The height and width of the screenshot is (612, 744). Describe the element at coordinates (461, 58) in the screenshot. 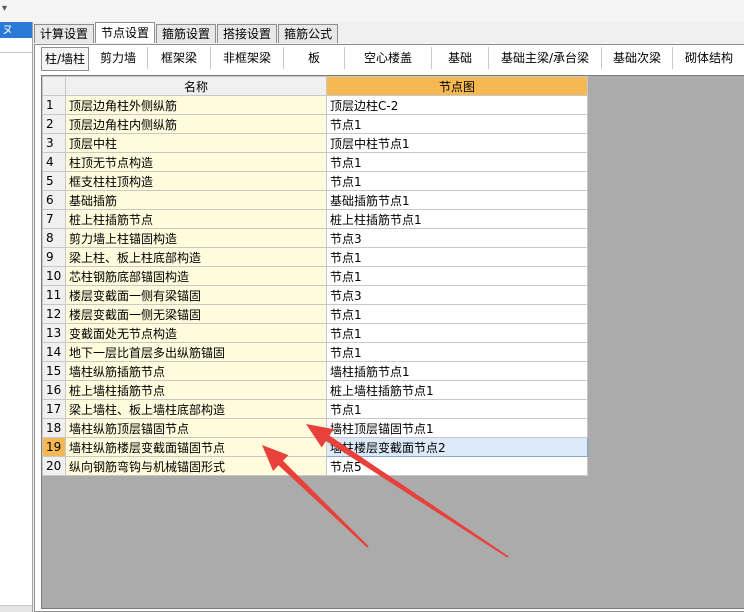

I see `subtab-7: 基础` at that location.